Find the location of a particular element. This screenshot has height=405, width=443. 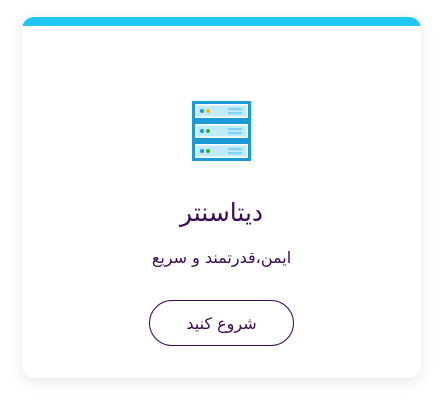

card-accent-bar is located at coordinates (221, 21).